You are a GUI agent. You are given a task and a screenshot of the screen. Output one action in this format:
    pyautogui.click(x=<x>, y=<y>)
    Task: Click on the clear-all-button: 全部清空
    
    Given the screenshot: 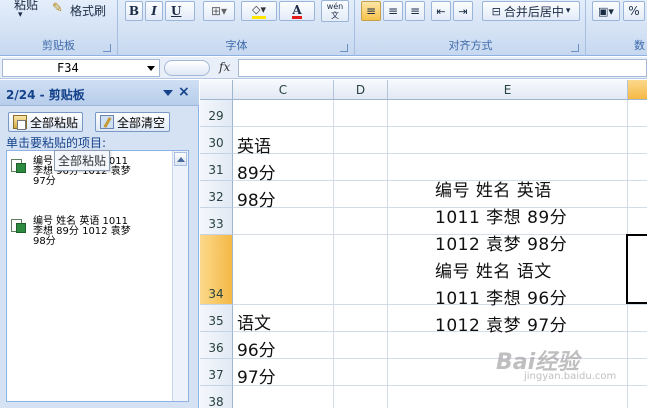 What is the action you would take?
    pyautogui.click(x=133, y=122)
    